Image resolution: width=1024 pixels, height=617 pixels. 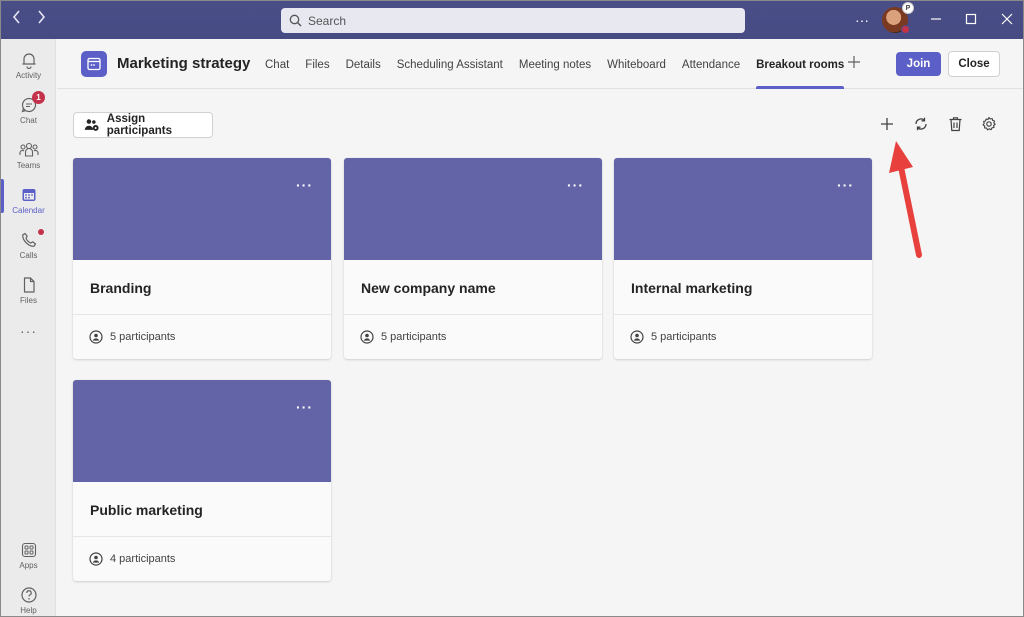 What do you see at coordinates (692, 288) in the screenshot?
I see `room-name: Internal marketing` at bounding box center [692, 288].